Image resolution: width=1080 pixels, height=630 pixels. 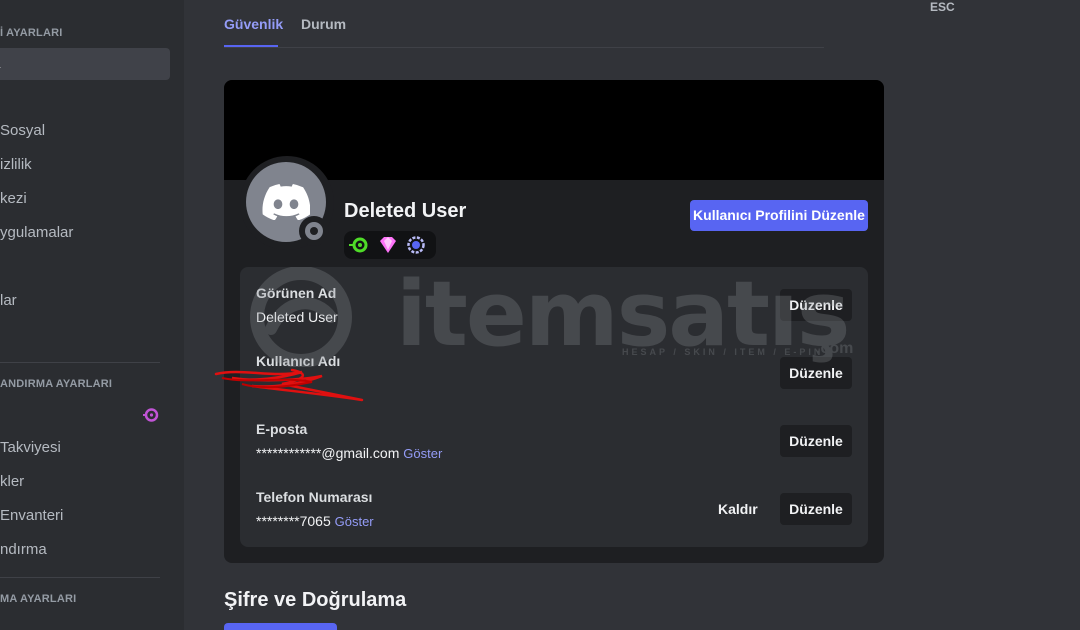 What do you see at coordinates (286, 202) in the screenshot?
I see `discord-logo-icon` at bounding box center [286, 202].